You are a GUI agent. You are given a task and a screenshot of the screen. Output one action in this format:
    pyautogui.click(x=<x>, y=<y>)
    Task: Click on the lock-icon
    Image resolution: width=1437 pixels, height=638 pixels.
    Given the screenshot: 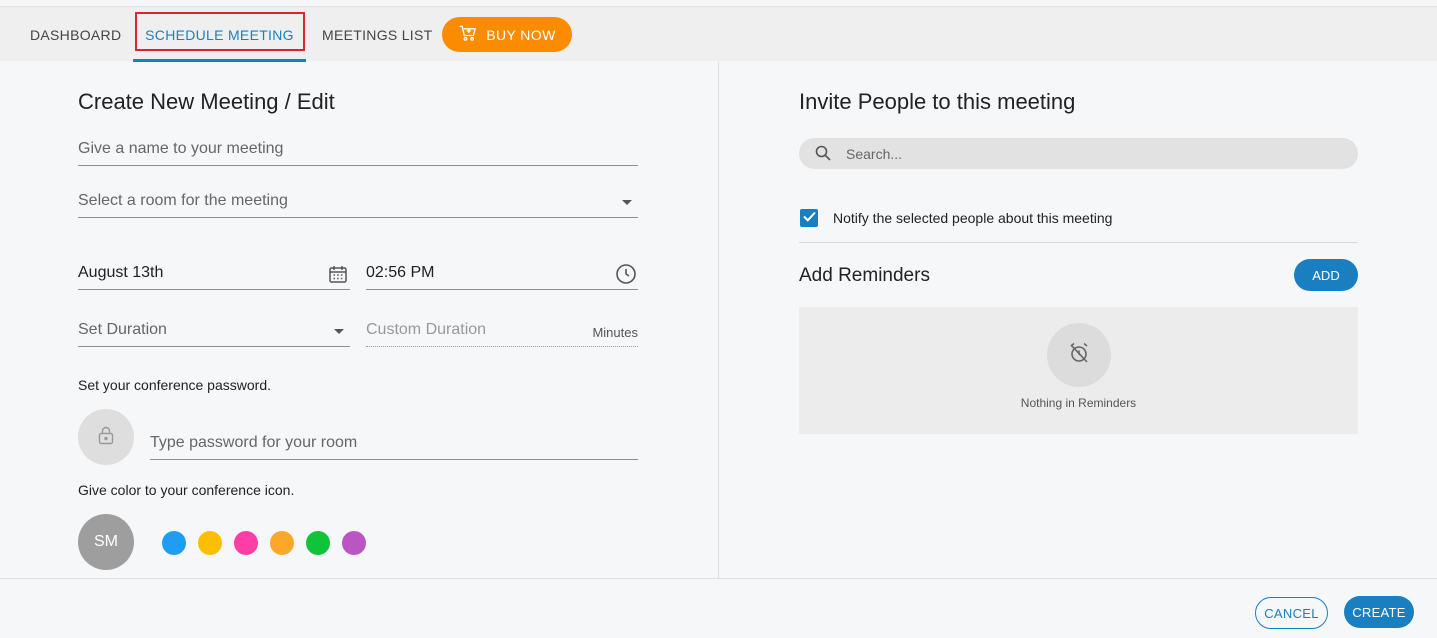 What is the action you would take?
    pyautogui.click(x=106, y=437)
    